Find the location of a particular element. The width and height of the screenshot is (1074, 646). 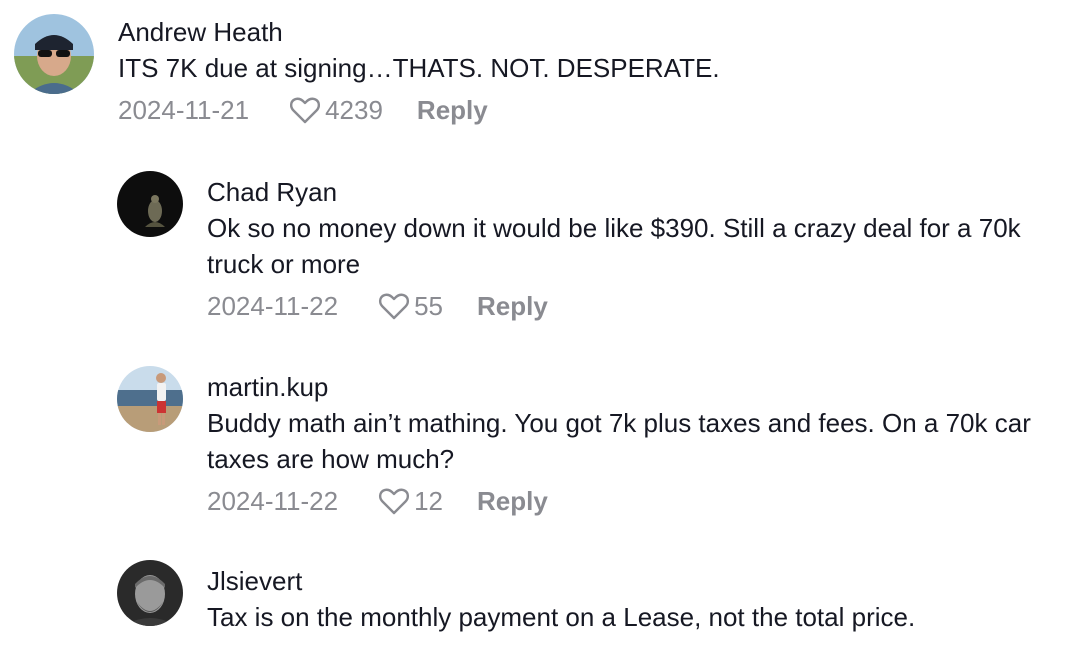

comment-username: Jlsievert is located at coordinates (632, 581).